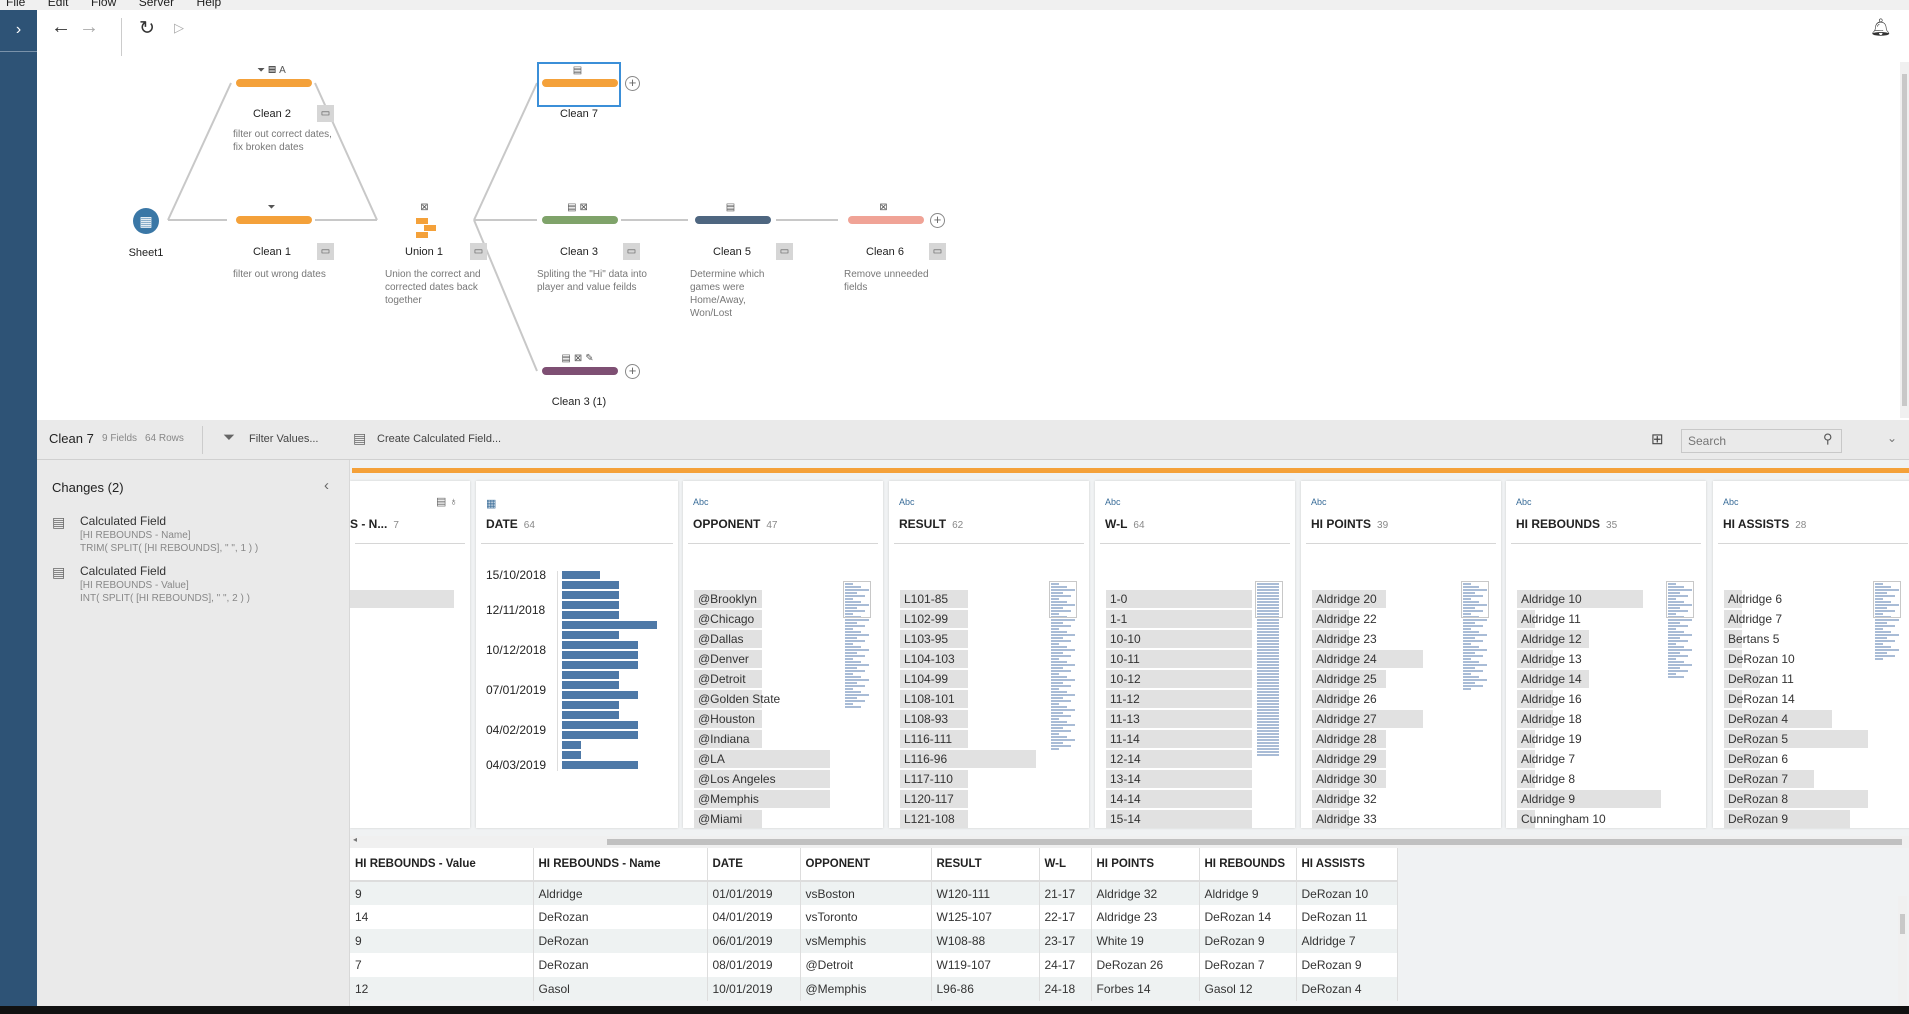 The width and height of the screenshot is (1909, 1014). I want to click on node-bar-clean1, so click(274, 220).